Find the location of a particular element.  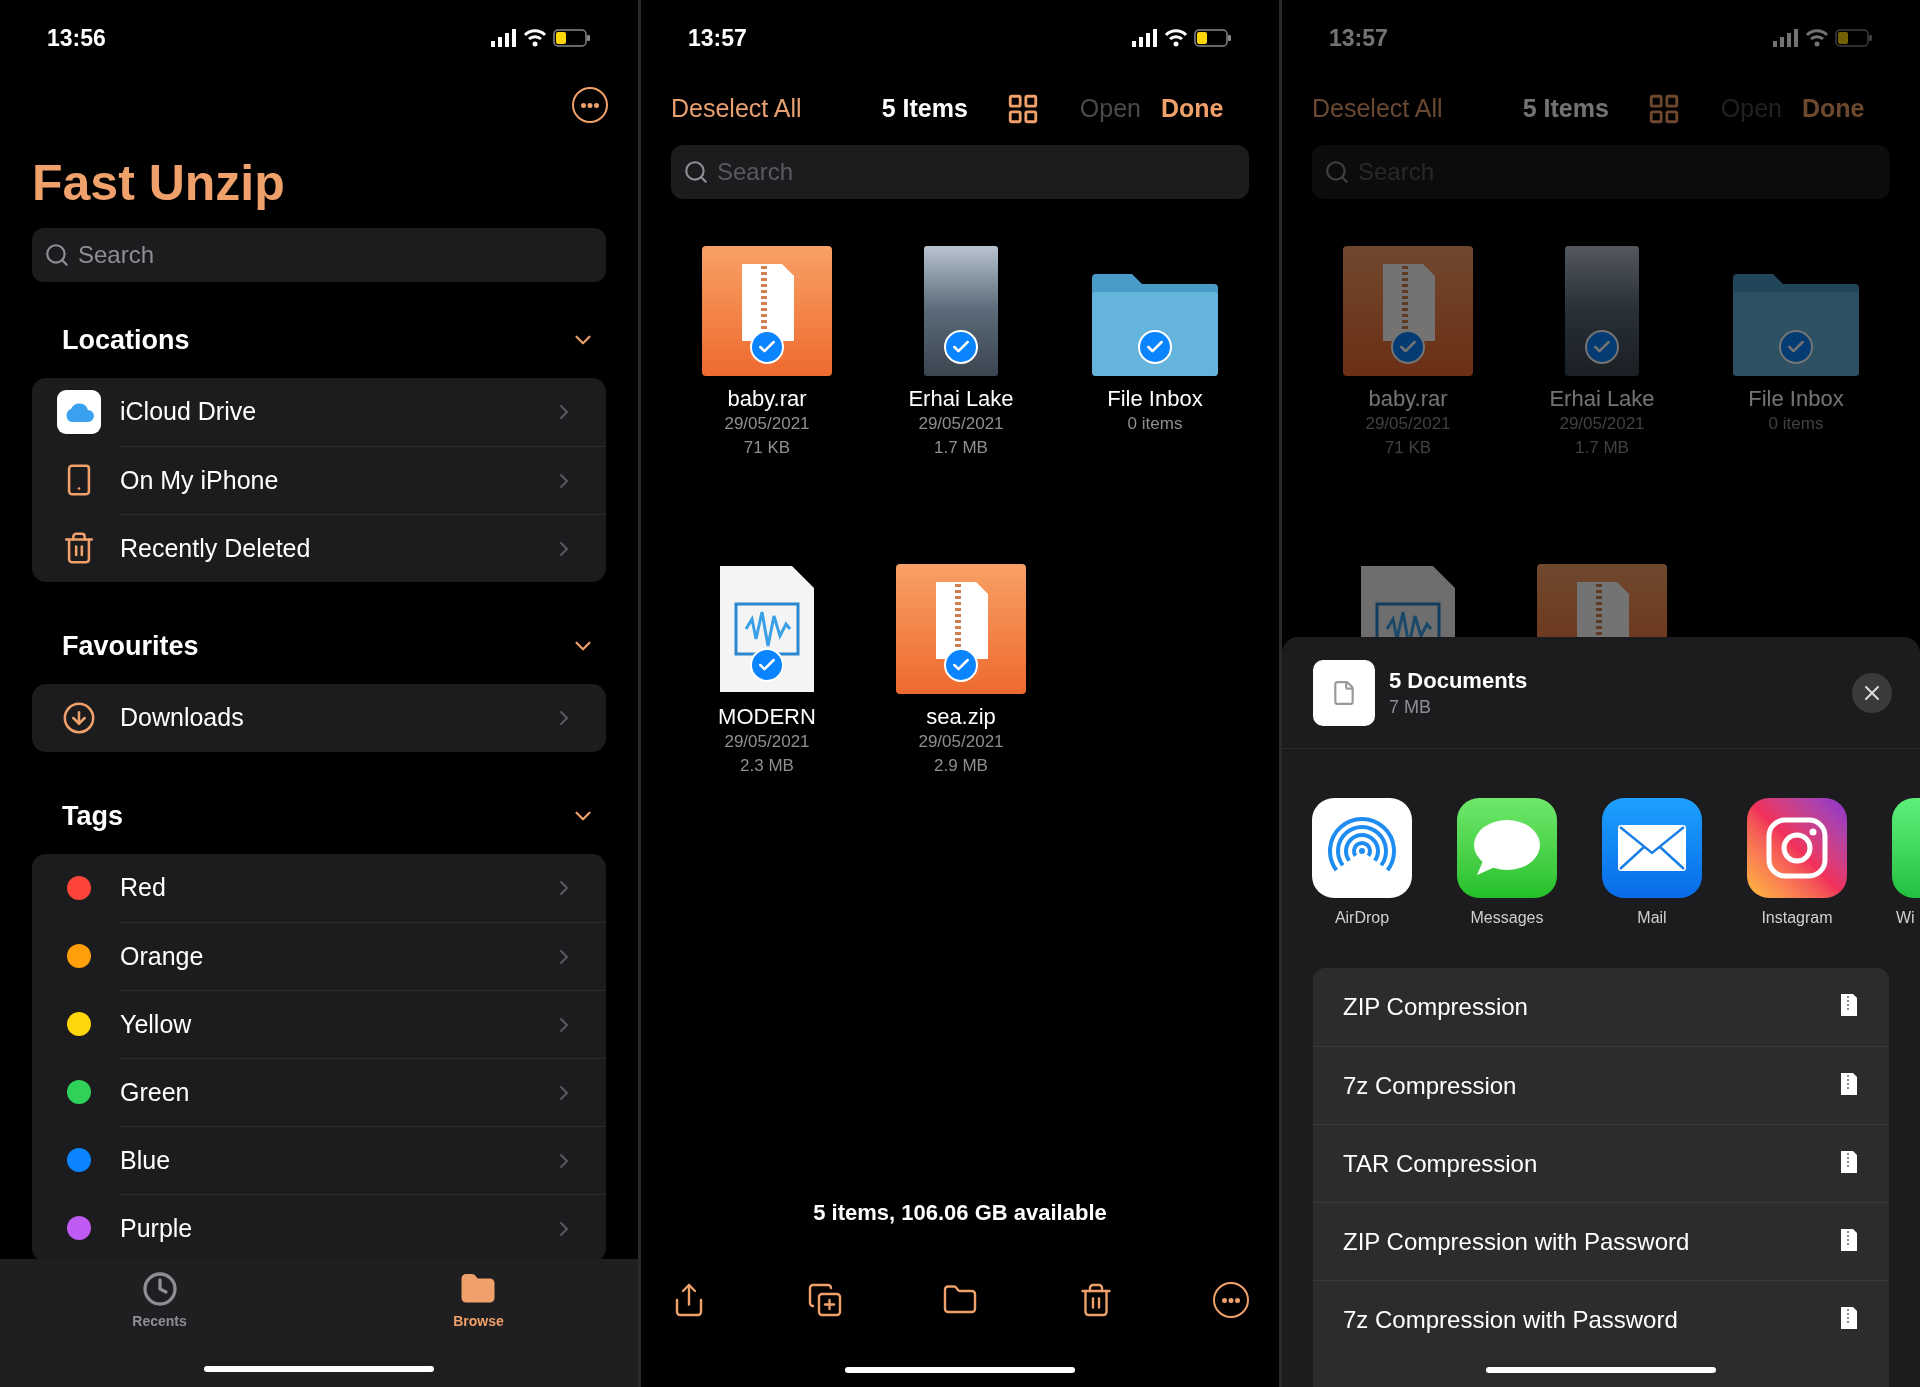

tab-item: Recents is located at coordinates (159, 1301).